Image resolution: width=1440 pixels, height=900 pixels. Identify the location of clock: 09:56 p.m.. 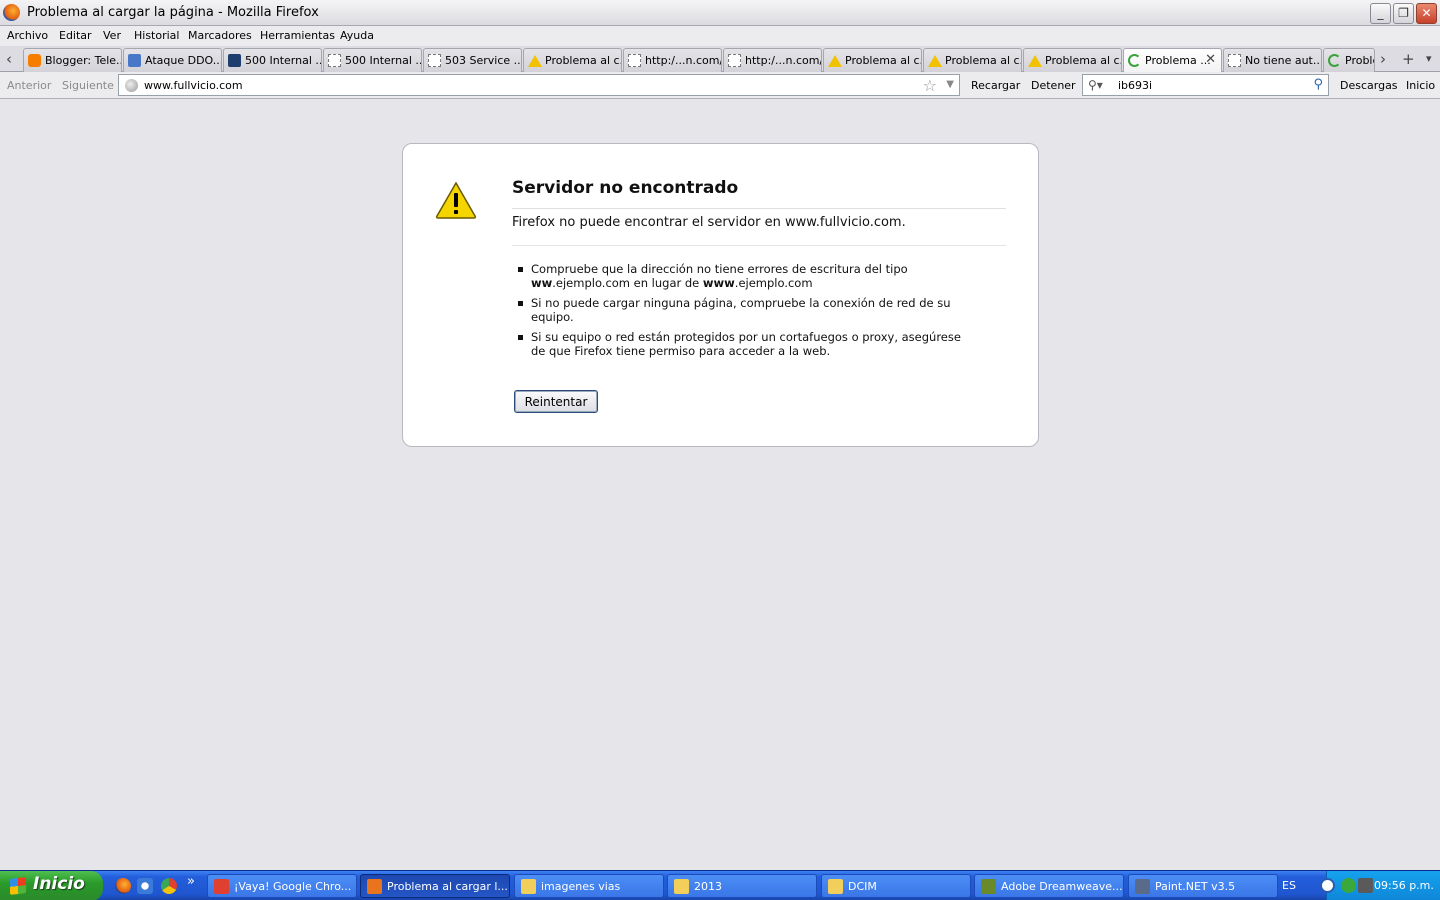
(1404, 885).